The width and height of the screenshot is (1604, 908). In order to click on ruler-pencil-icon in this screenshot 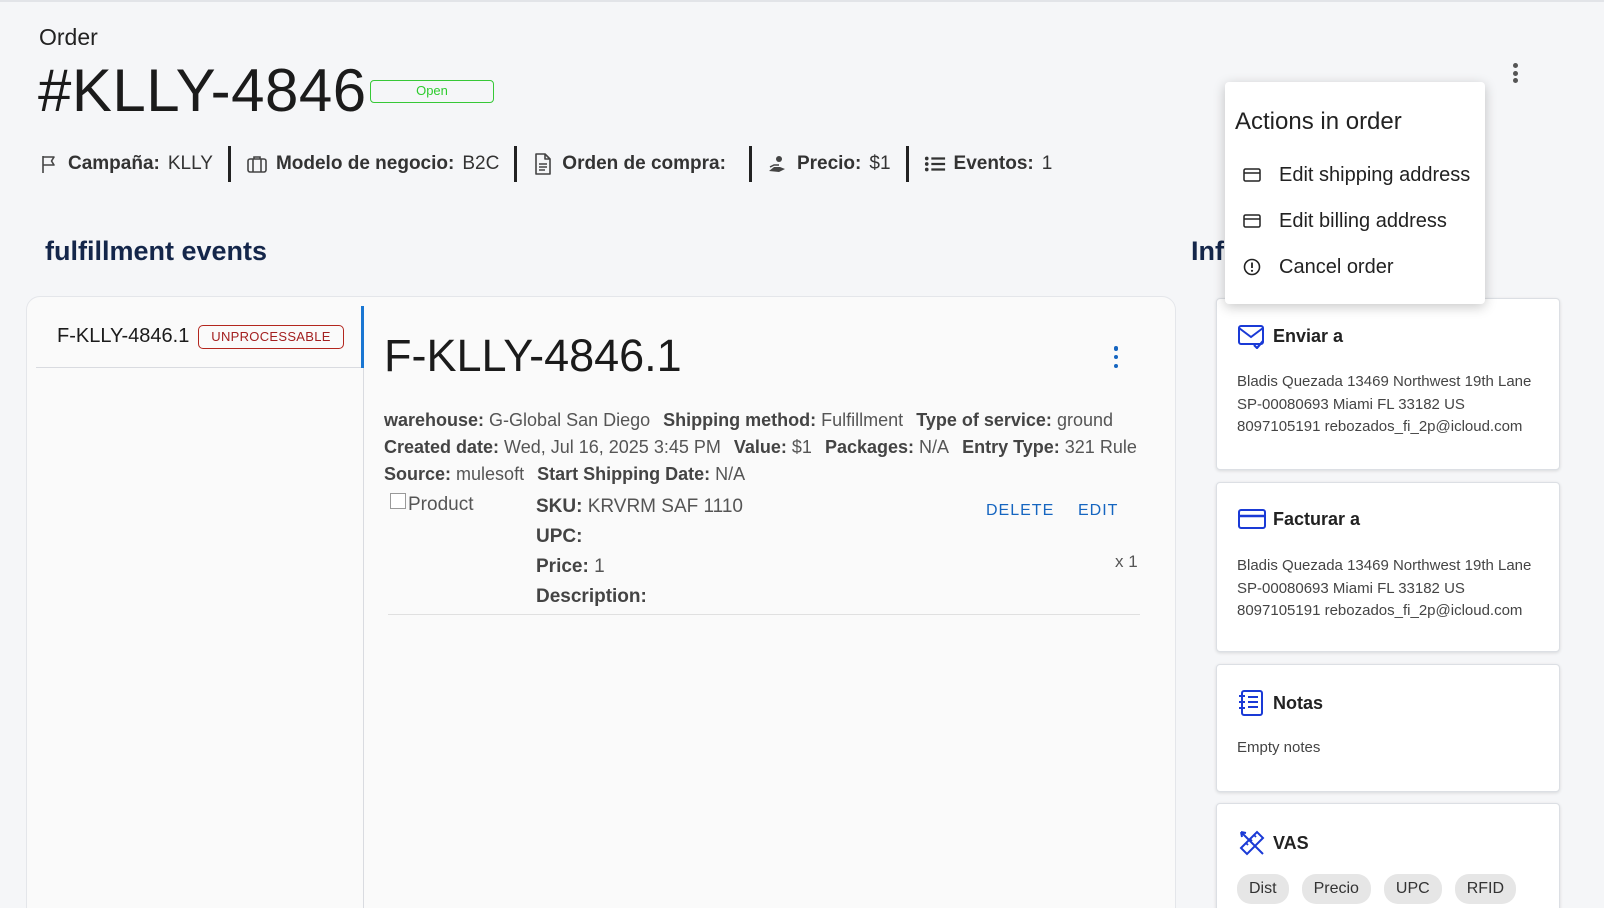, I will do `click(1252, 843)`.